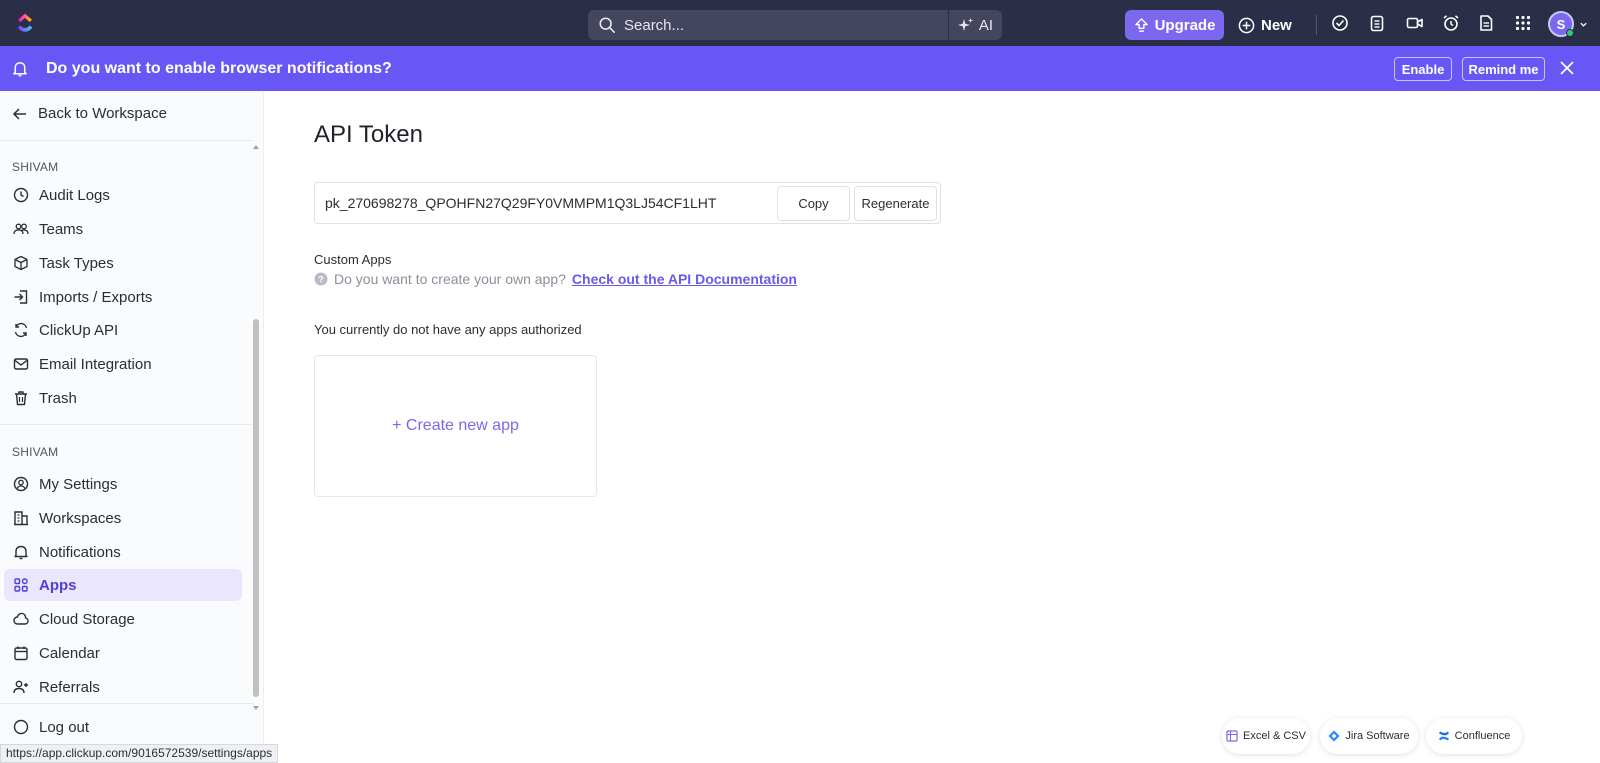  What do you see at coordinates (1377, 23) in the screenshot?
I see `clipboard-icon` at bounding box center [1377, 23].